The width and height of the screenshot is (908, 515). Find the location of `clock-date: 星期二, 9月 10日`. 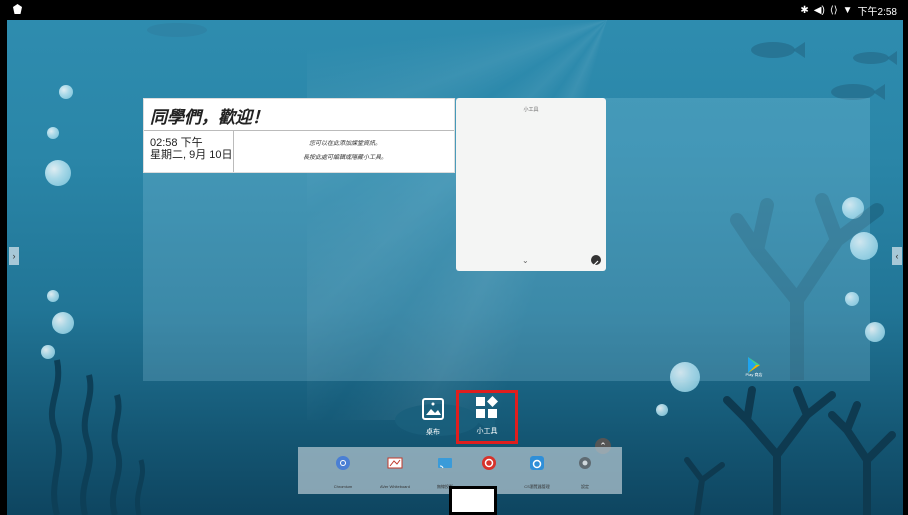

clock-date: 星期二, 9月 10日 is located at coordinates (191, 155).